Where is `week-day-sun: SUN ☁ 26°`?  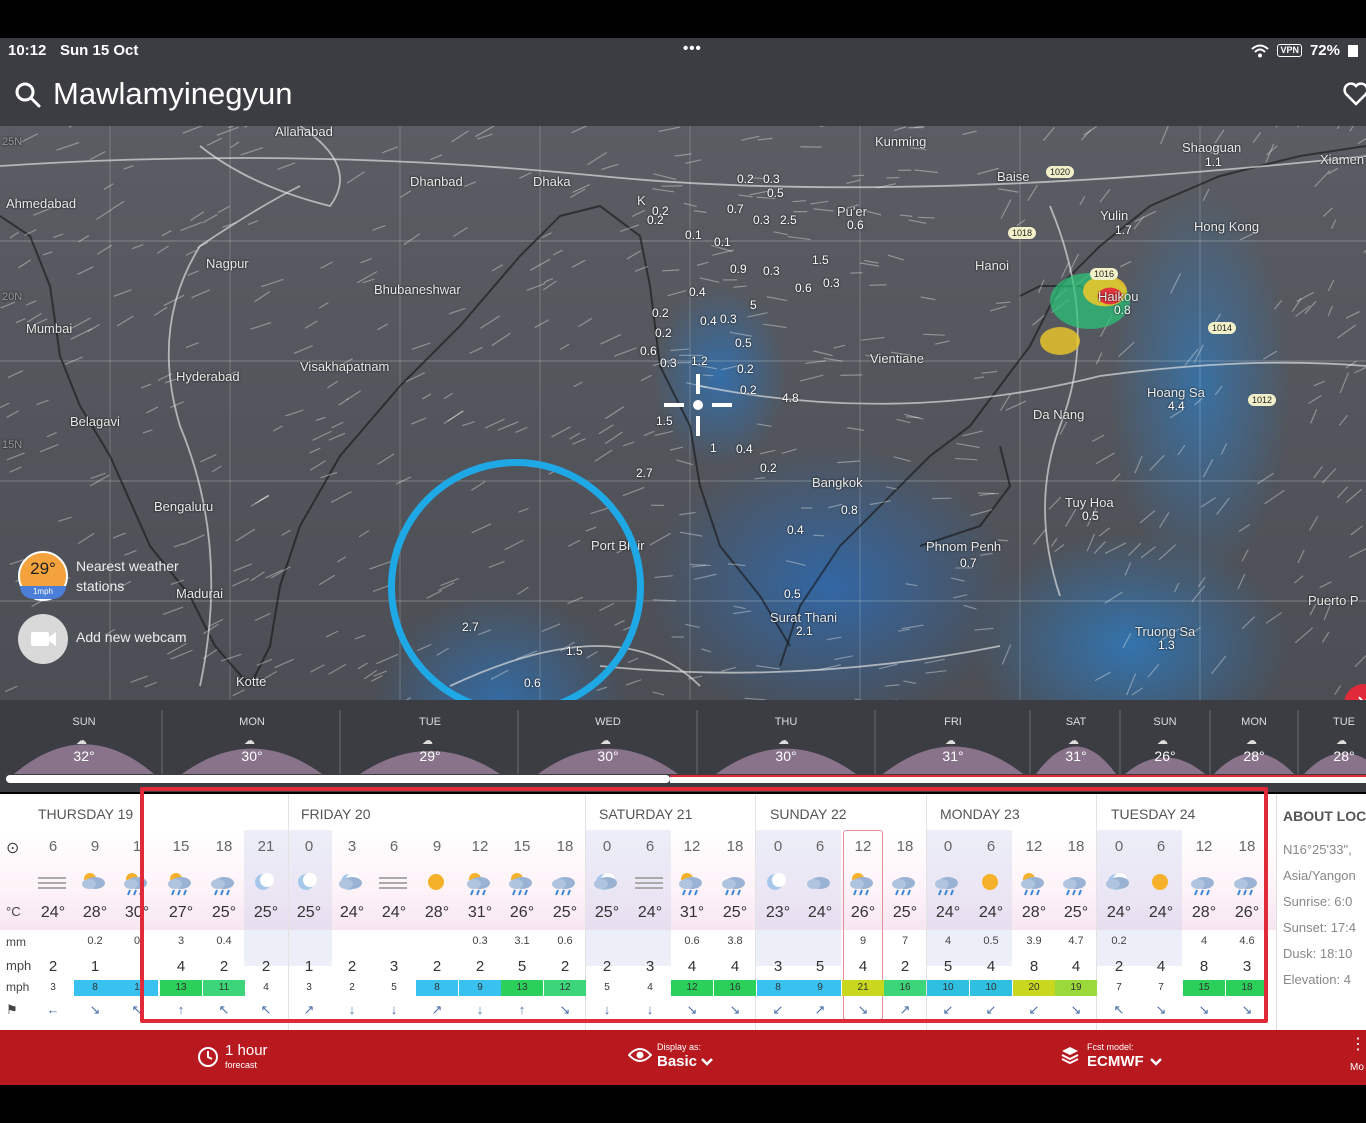 week-day-sun: SUN ☁ 26° is located at coordinates (1165, 740).